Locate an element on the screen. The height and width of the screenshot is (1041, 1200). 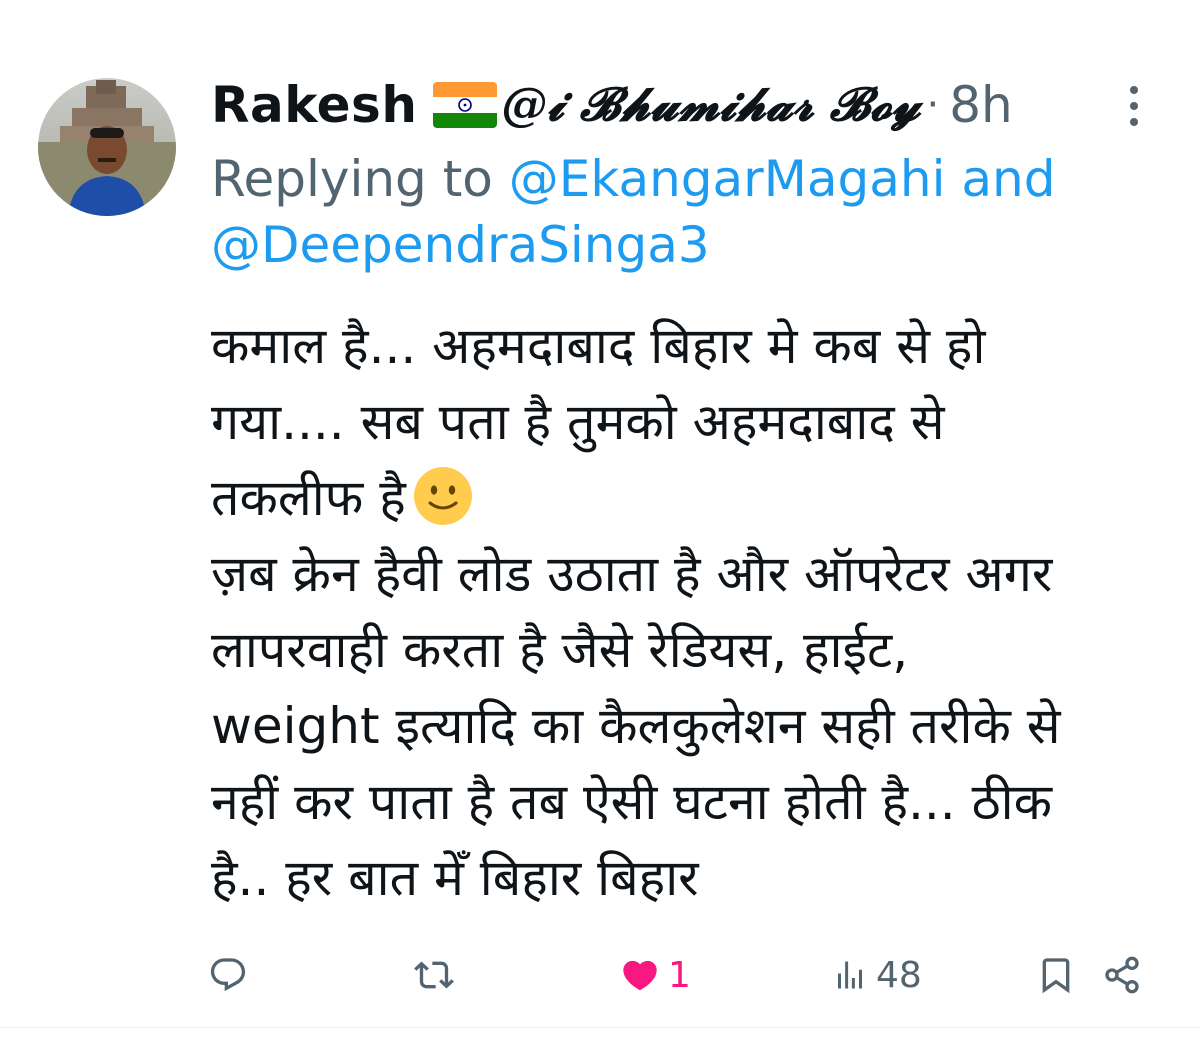
slightly-smiling-face-icon is located at coordinates (443, 496).